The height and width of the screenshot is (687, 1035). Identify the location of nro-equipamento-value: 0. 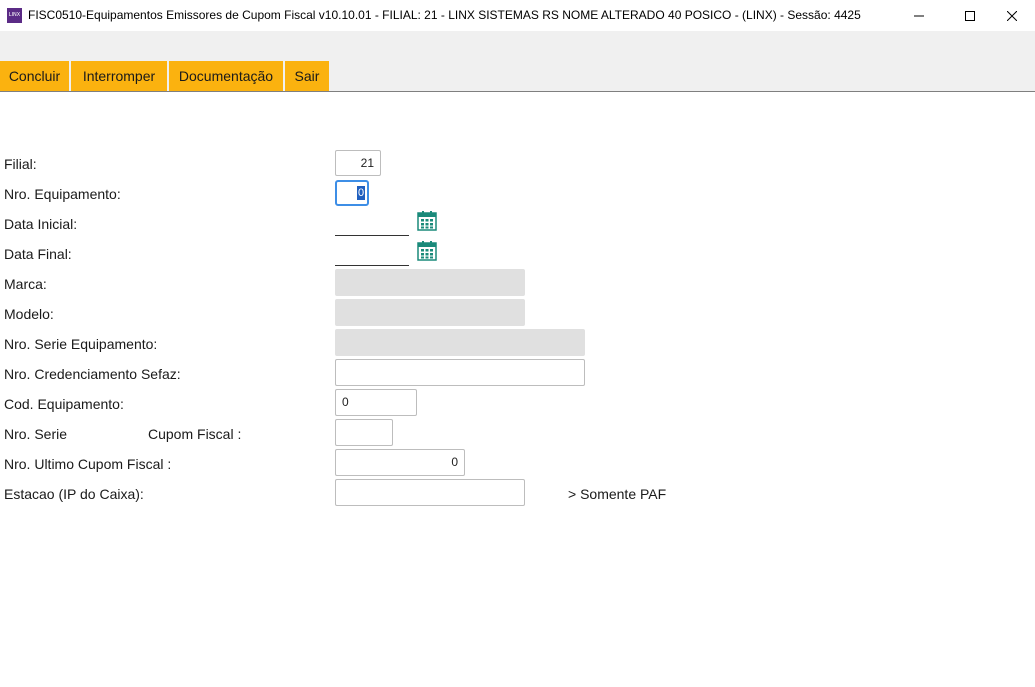
(361, 193).